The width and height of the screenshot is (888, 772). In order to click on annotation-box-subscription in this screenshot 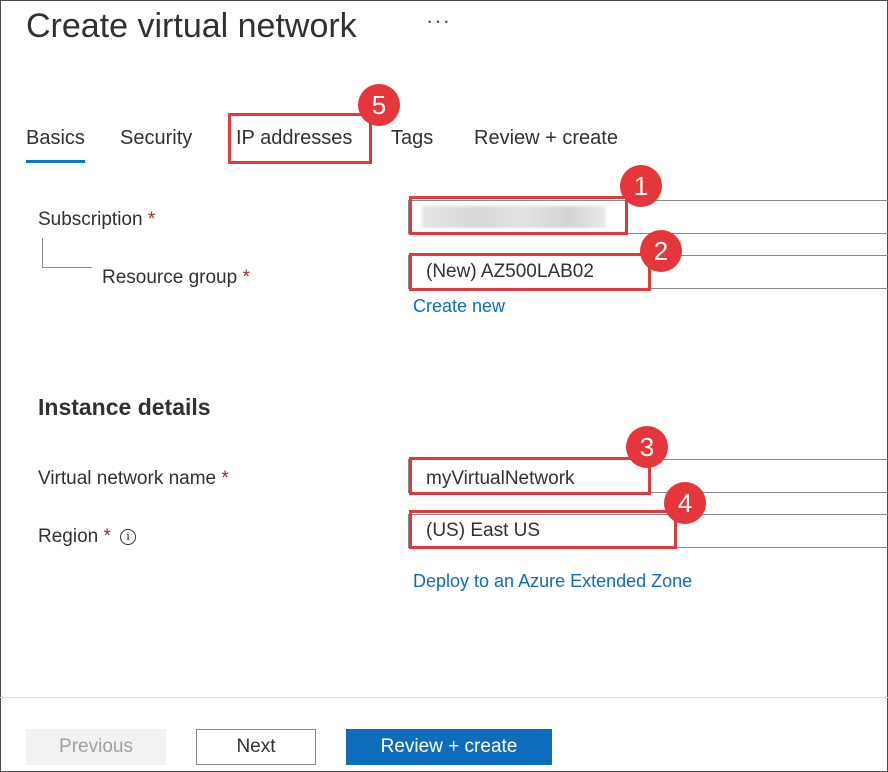, I will do `click(518, 215)`.